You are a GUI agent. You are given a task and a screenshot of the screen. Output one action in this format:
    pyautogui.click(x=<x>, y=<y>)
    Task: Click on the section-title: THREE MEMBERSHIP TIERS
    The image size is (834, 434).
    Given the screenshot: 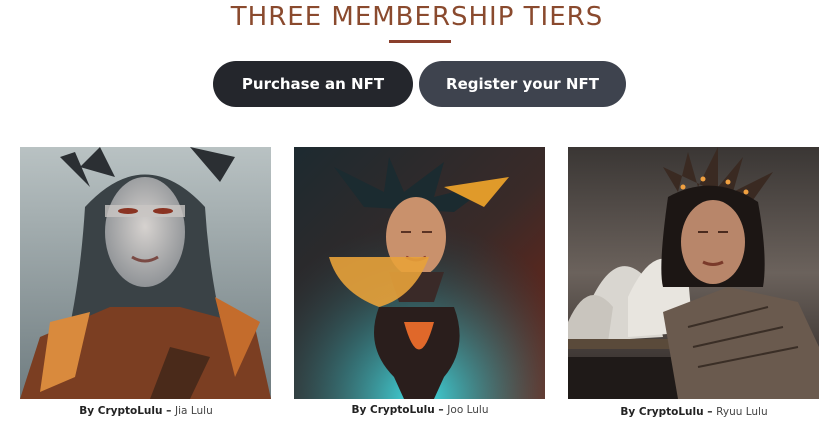 What is the action you would take?
    pyautogui.click(x=417, y=17)
    